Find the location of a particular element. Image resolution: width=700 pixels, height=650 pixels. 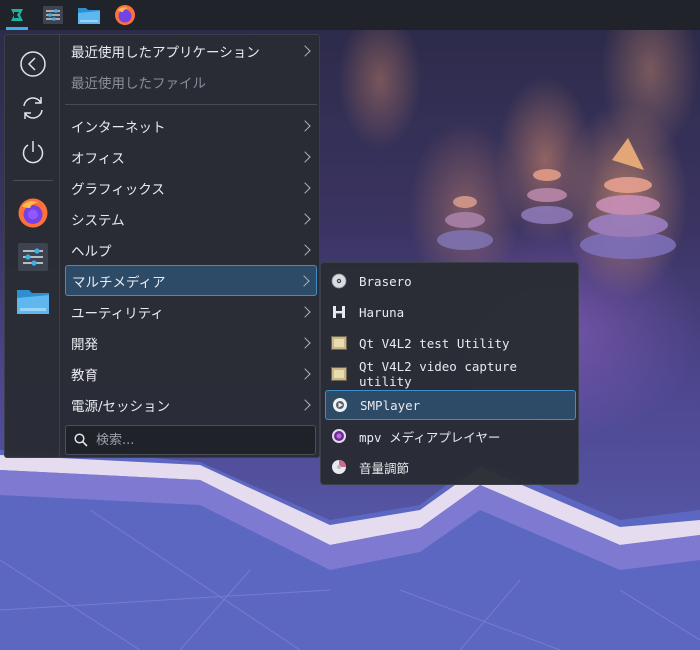

menu-item-development: 開発 is located at coordinates (191, 342).